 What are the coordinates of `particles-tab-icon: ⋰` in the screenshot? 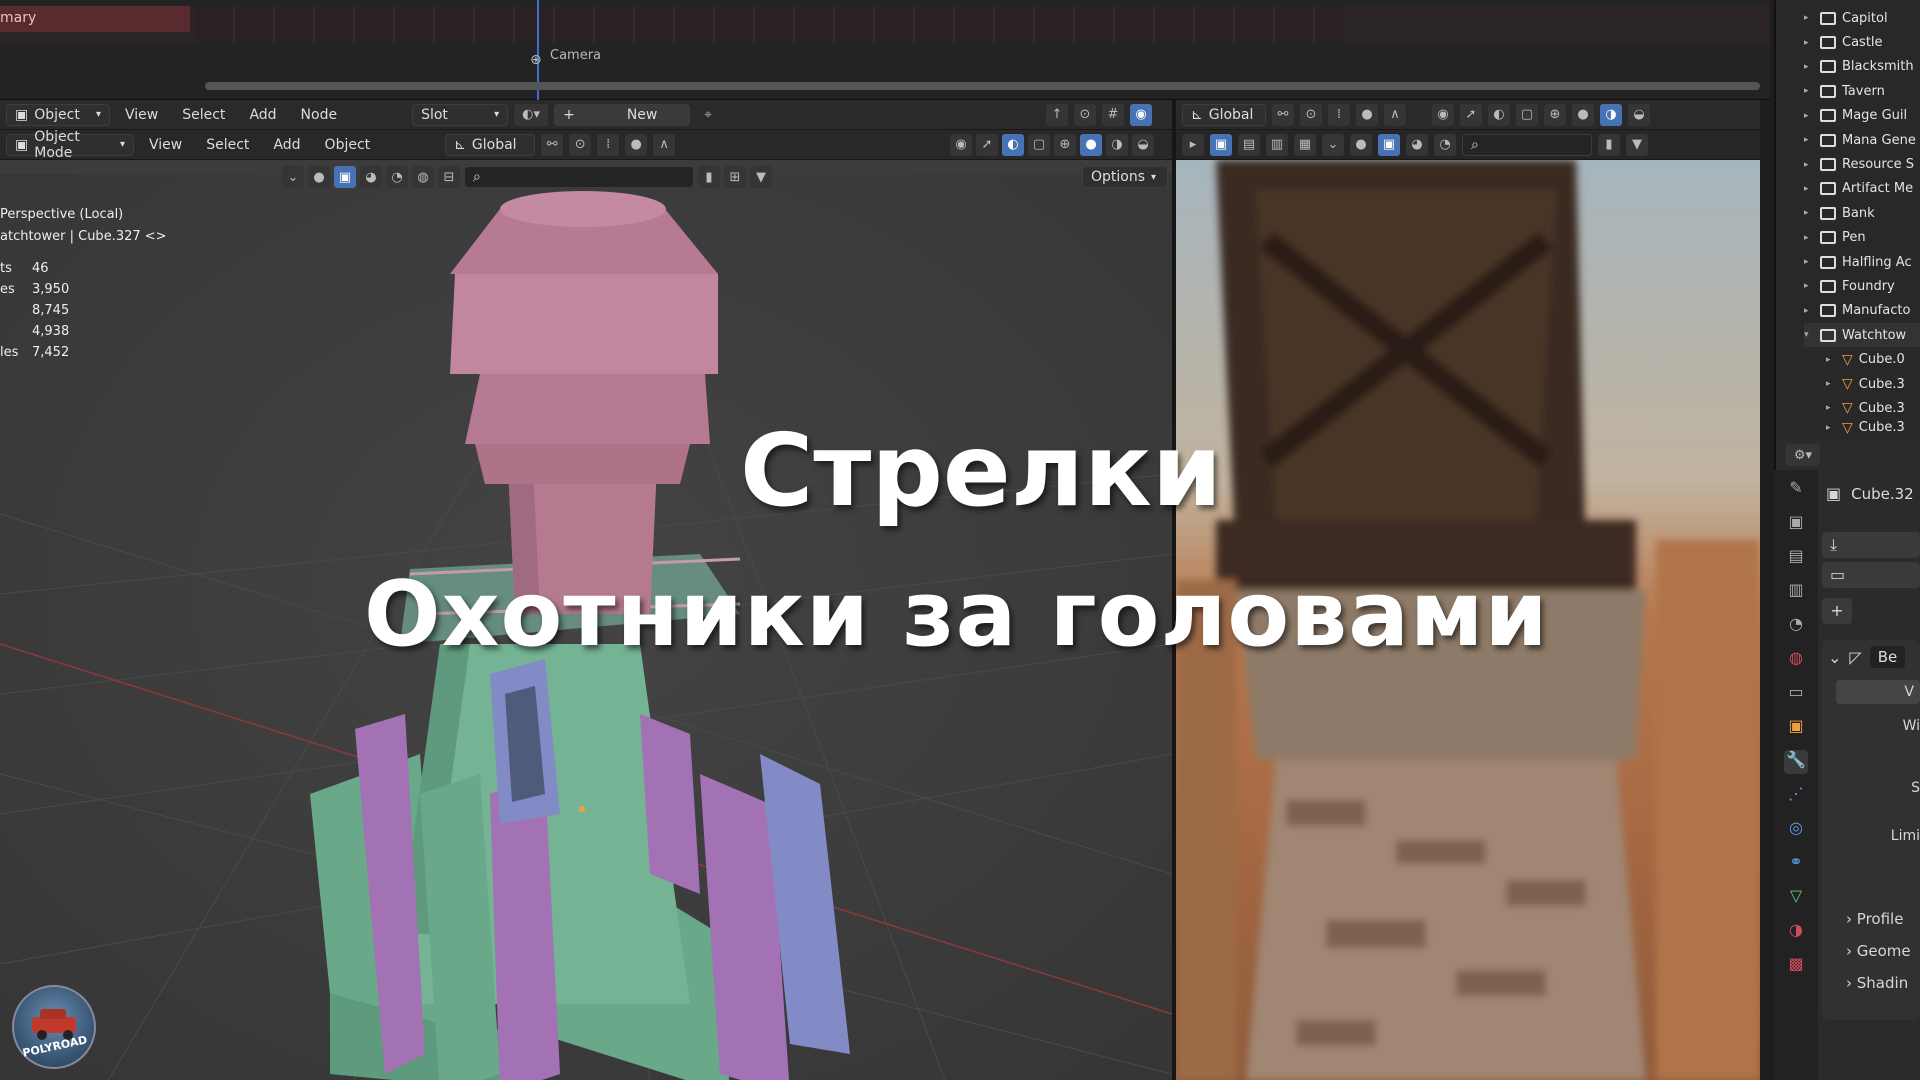 It's located at (1796, 796).